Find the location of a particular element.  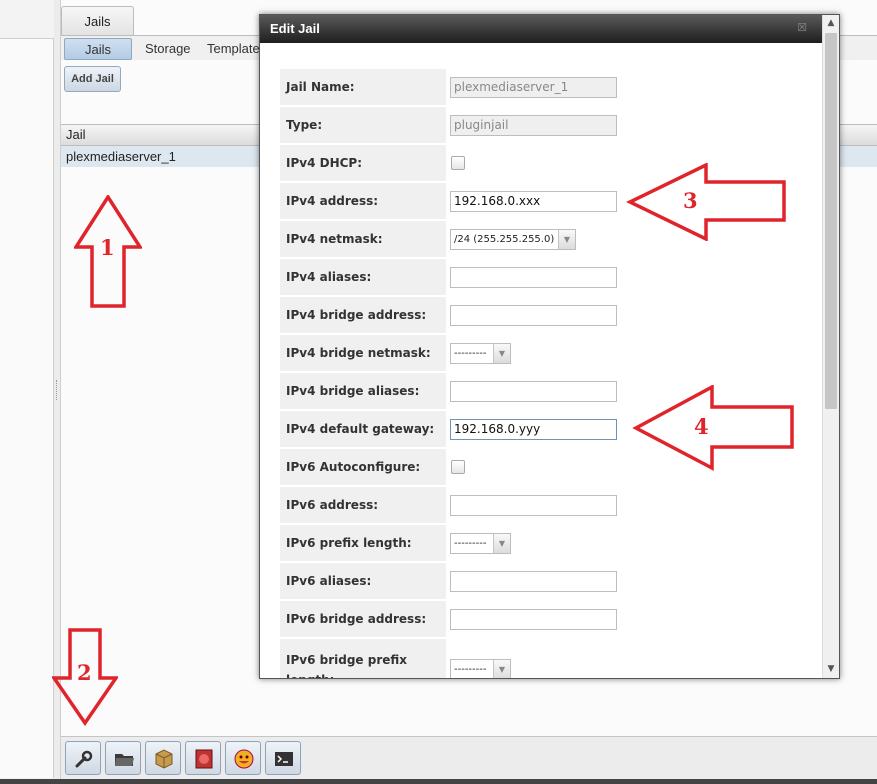

form-row-ipv4-aliases: IPv4 aliases: is located at coordinates (550, 277).